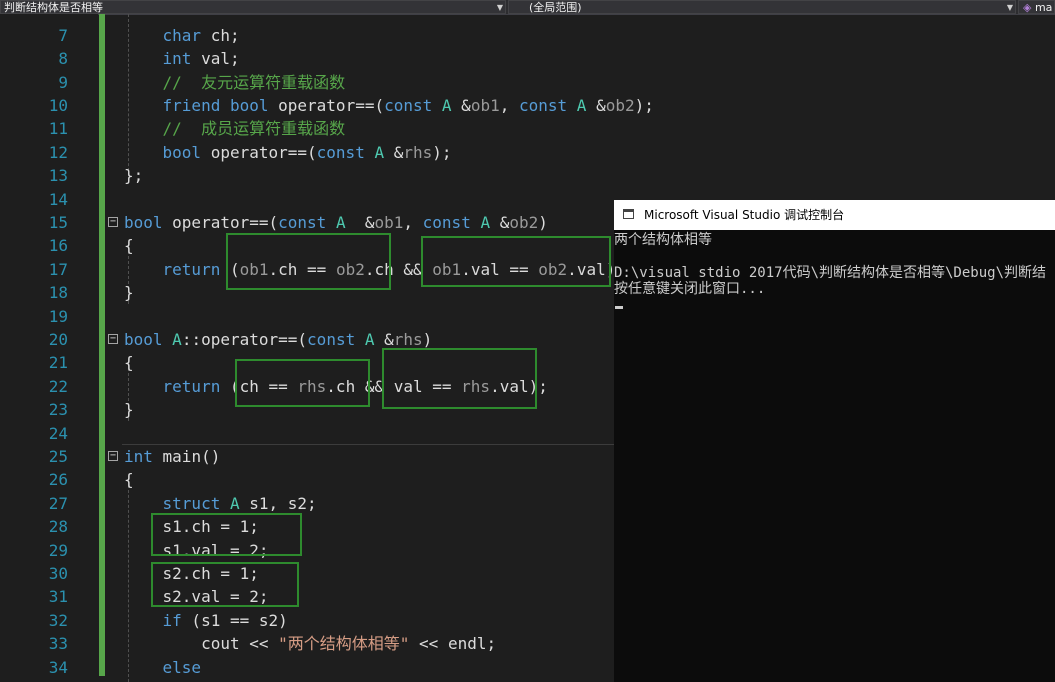 The width and height of the screenshot is (1055, 682). Describe the element at coordinates (225, 620) in the screenshot. I see `code-line: if (s1 == s2)` at that location.